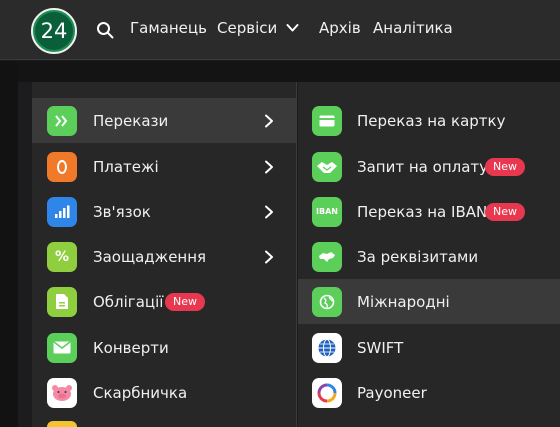 This screenshot has height=427, width=560. I want to click on submenu-item-requisites: За реквізитами, so click(429, 256).